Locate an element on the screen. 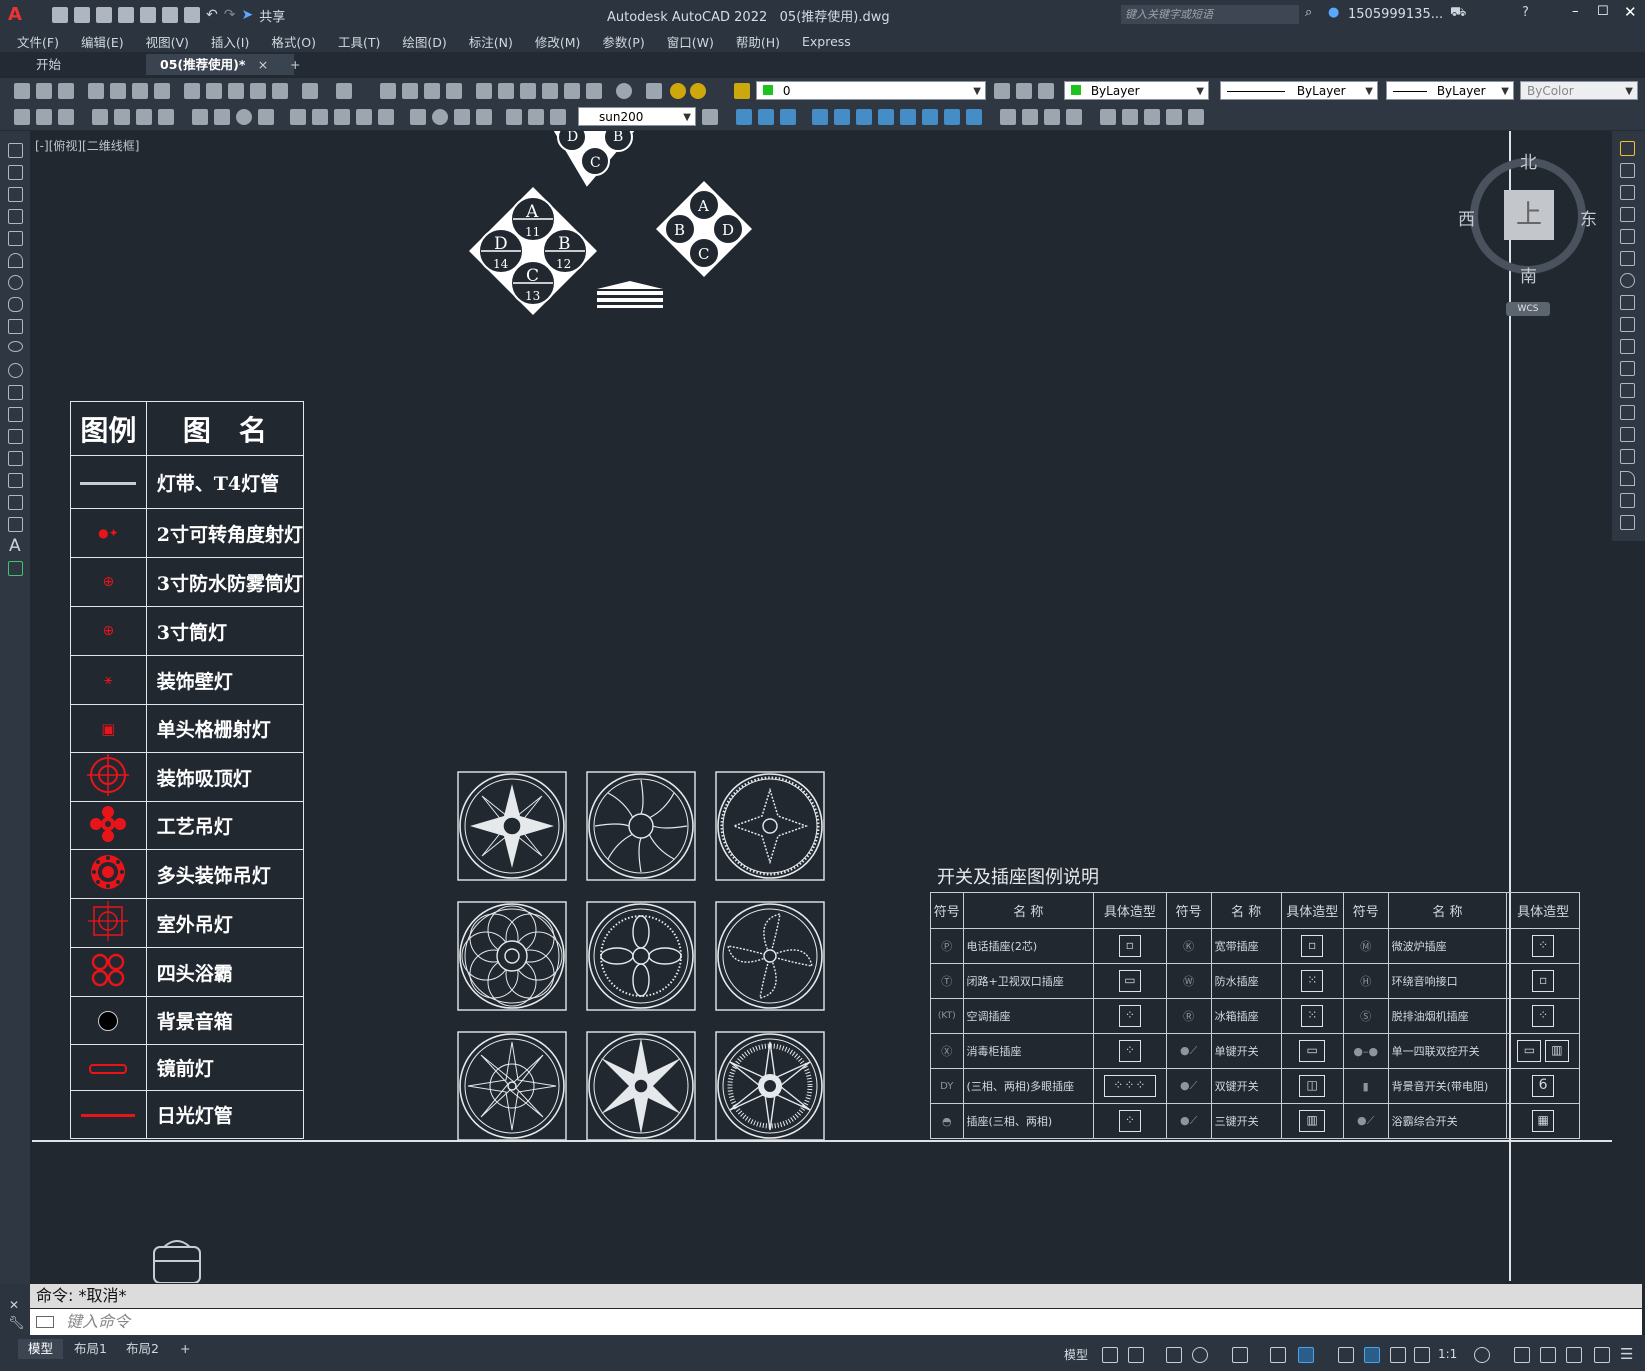 The width and height of the screenshot is (1645, 1371). menu-express: Express is located at coordinates (826, 41).